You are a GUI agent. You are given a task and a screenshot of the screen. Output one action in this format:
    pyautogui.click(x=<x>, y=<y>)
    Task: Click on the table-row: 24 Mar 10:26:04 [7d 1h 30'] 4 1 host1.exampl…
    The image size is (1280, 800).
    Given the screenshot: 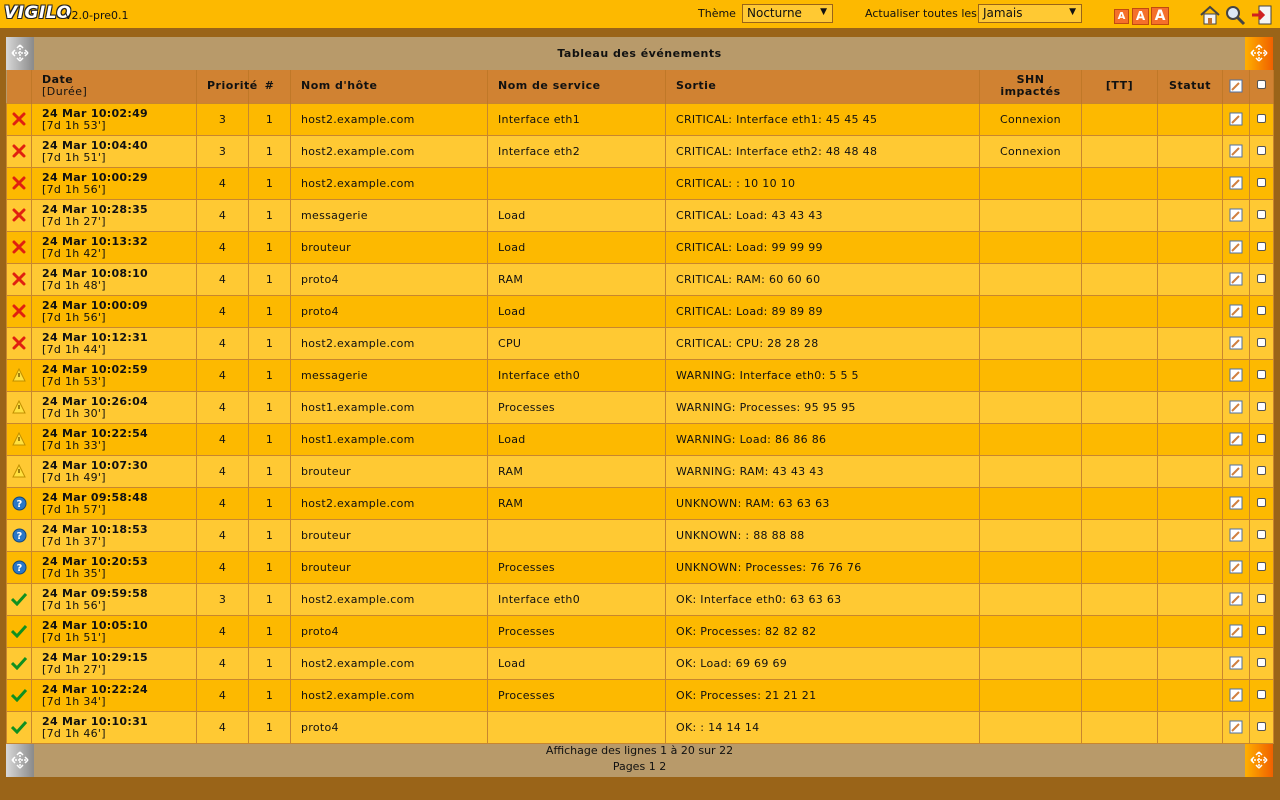 What is the action you would take?
    pyautogui.click(x=640, y=407)
    